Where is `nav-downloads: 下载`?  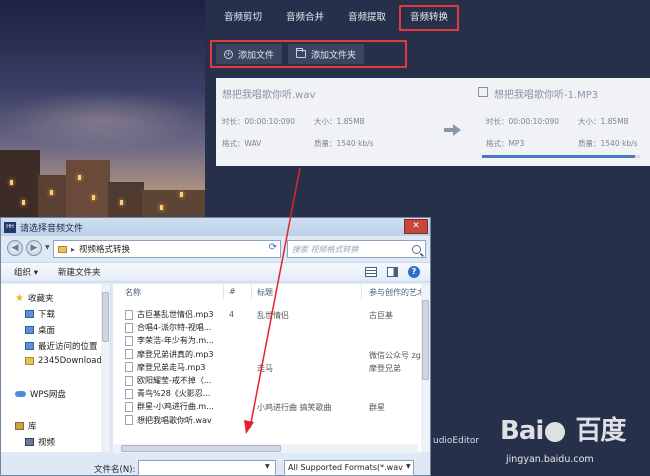 nav-downloads: 下载 is located at coordinates (40, 314).